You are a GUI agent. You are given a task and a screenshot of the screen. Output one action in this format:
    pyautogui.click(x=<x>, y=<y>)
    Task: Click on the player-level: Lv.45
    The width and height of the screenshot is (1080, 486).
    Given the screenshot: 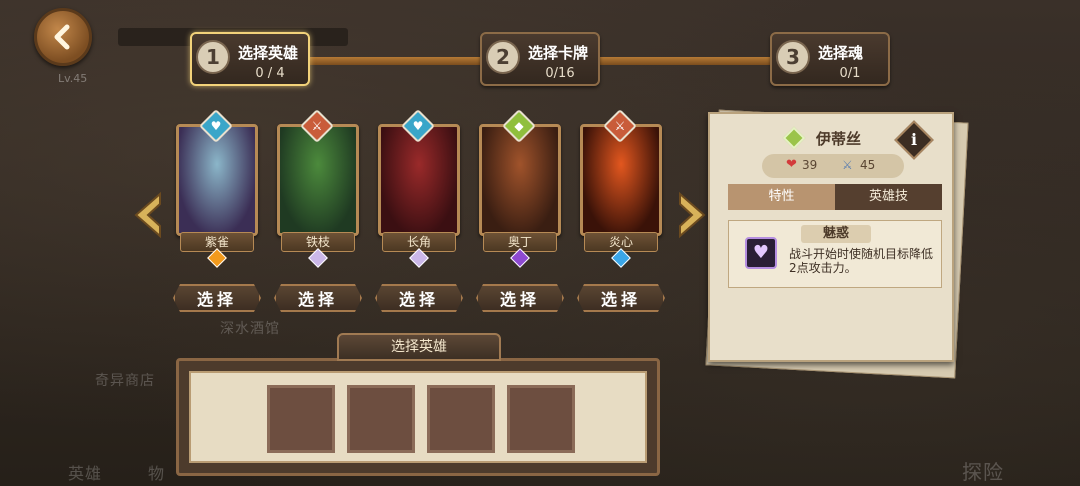 What is the action you would take?
    pyautogui.click(x=73, y=78)
    